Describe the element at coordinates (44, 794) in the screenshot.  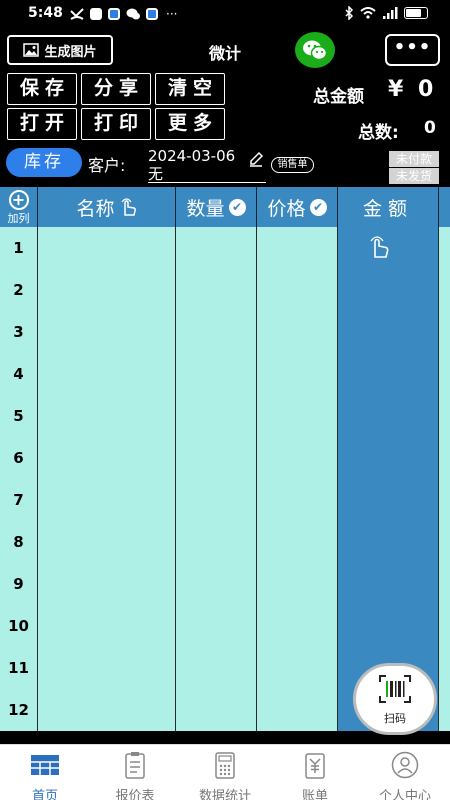
I see `tab-home-label: 首页` at that location.